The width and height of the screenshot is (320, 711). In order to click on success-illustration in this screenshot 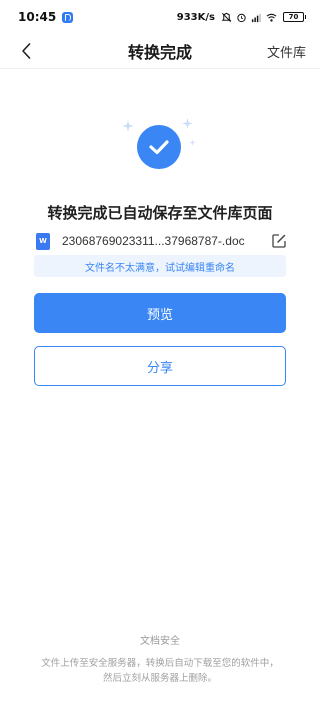, I will do `click(160, 144)`.